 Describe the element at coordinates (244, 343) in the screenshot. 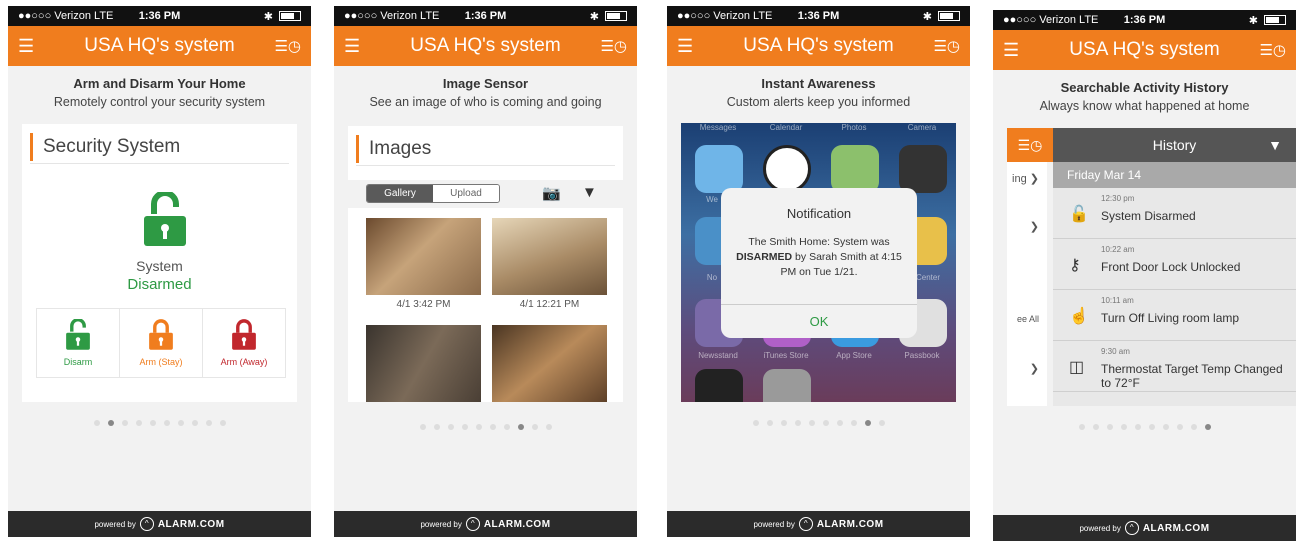

I see `arm-away-button: Arm (Away)` at that location.